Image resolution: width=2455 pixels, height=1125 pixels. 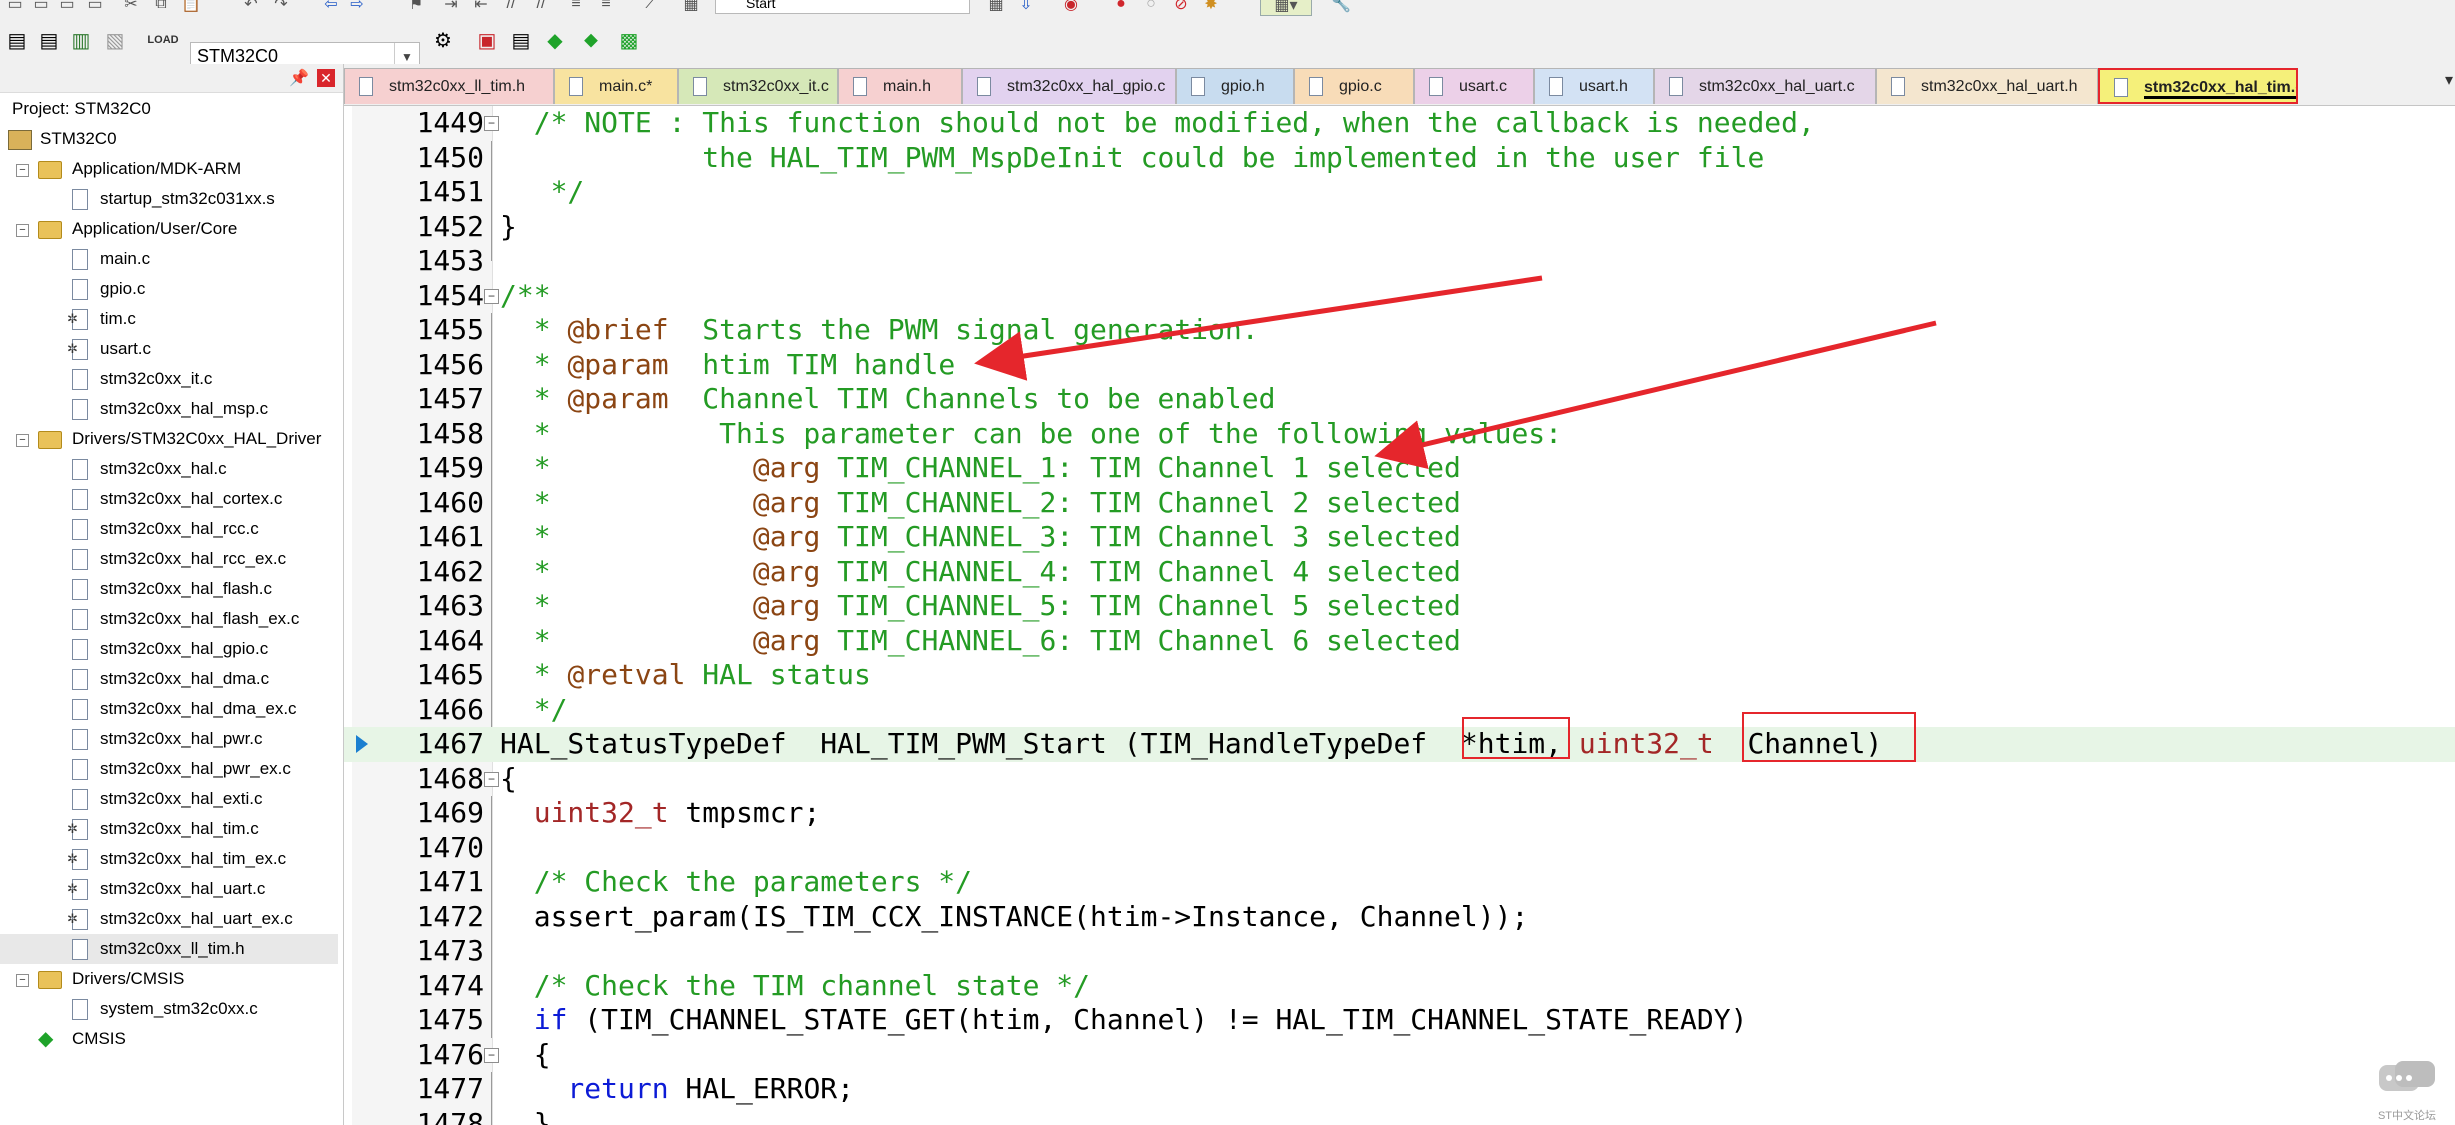 I want to click on tree-file-2-16: stm32c0xx_ll_tim.h, so click(x=169, y=949).